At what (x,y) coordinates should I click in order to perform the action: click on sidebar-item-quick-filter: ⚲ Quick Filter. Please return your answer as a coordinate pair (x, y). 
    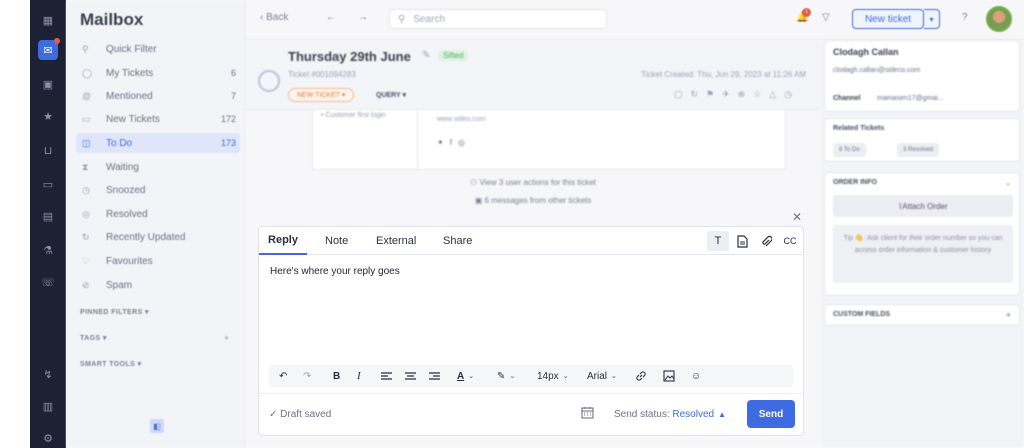
    Looking at the image, I should click on (158, 49).